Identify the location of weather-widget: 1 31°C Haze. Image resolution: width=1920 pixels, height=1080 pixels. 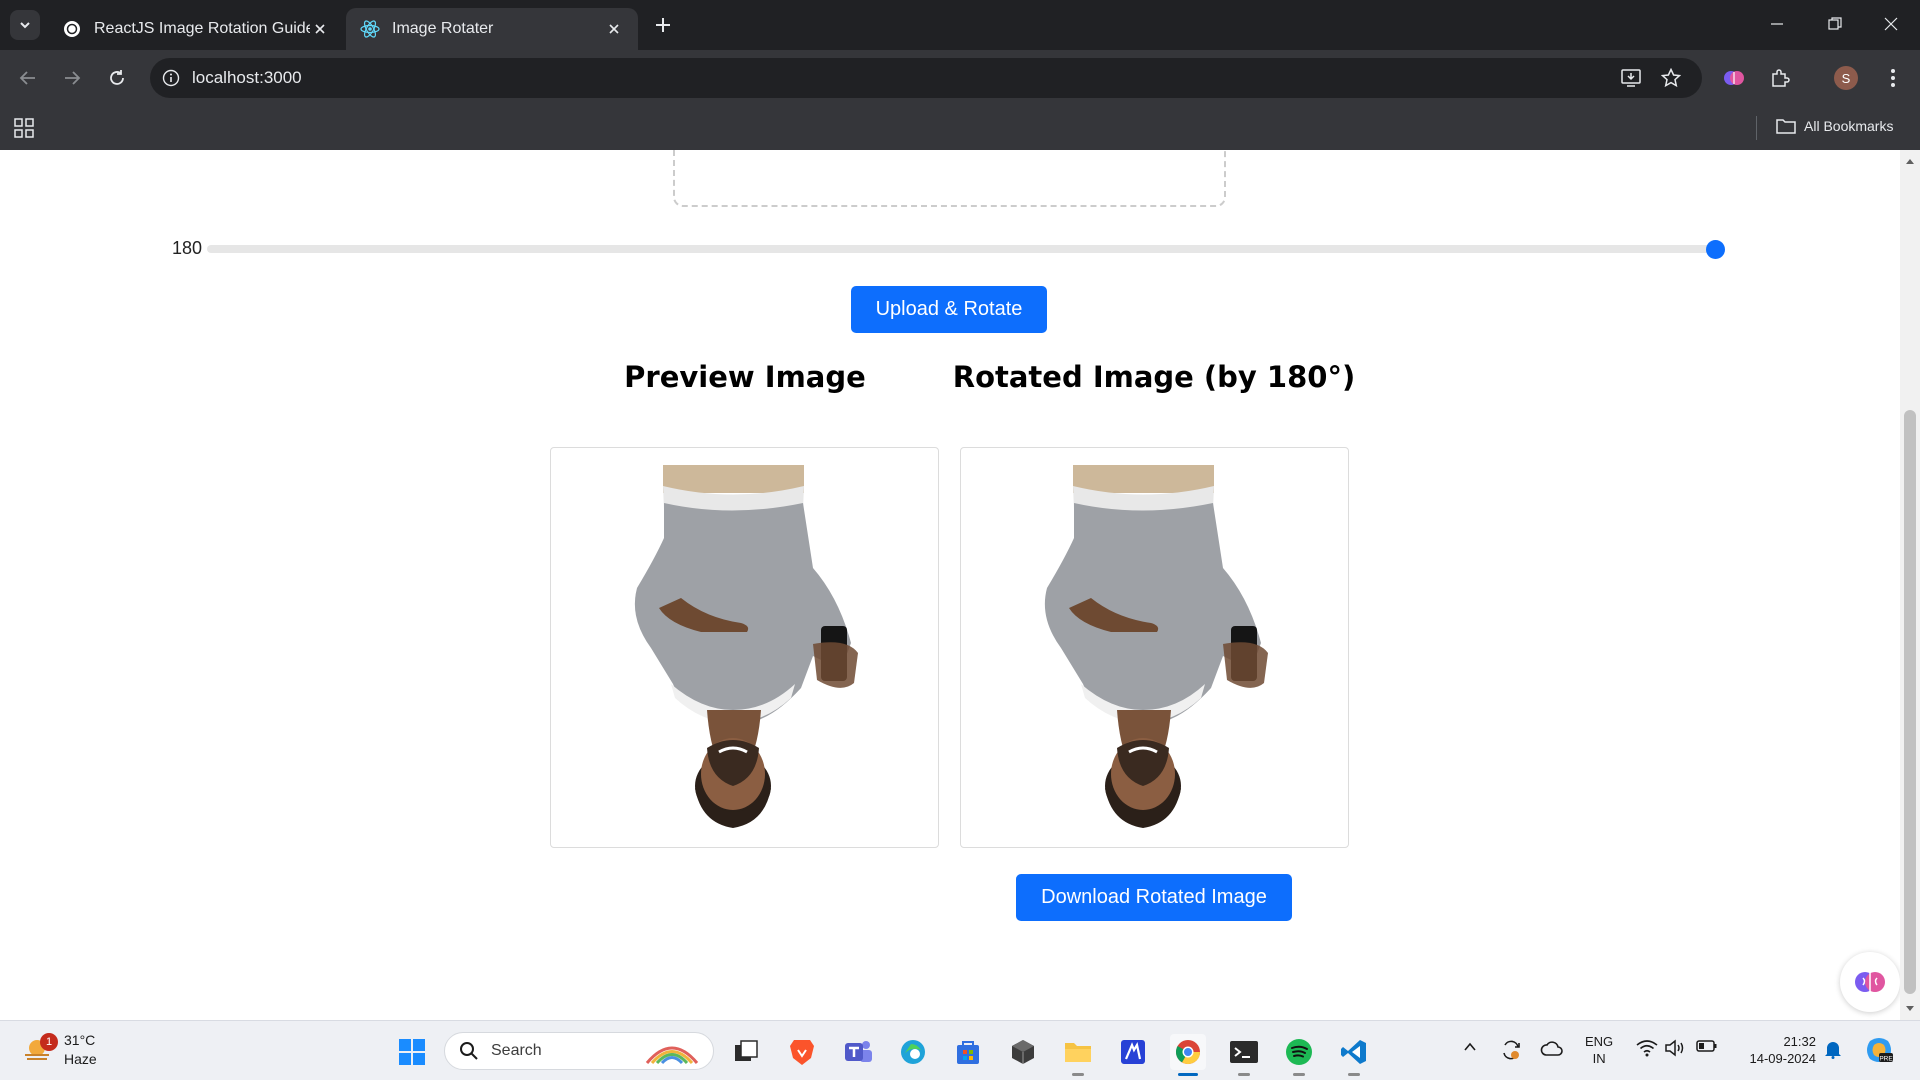
(59, 1050).